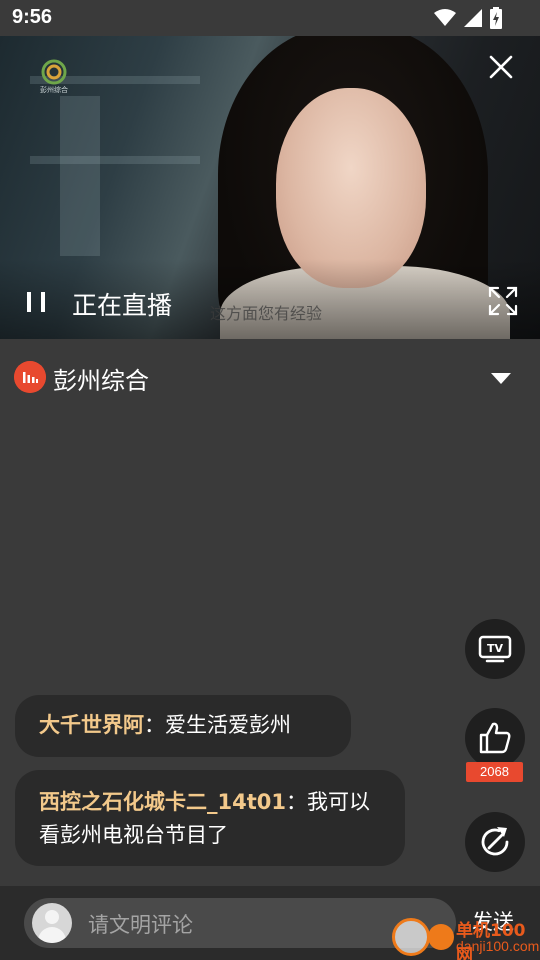 Image resolution: width=540 pixels, height=960 pixels. What do you see at coordinates (411, 937) in the screenshot?
I see `watermark-logo` at bounding box center [411, 937].